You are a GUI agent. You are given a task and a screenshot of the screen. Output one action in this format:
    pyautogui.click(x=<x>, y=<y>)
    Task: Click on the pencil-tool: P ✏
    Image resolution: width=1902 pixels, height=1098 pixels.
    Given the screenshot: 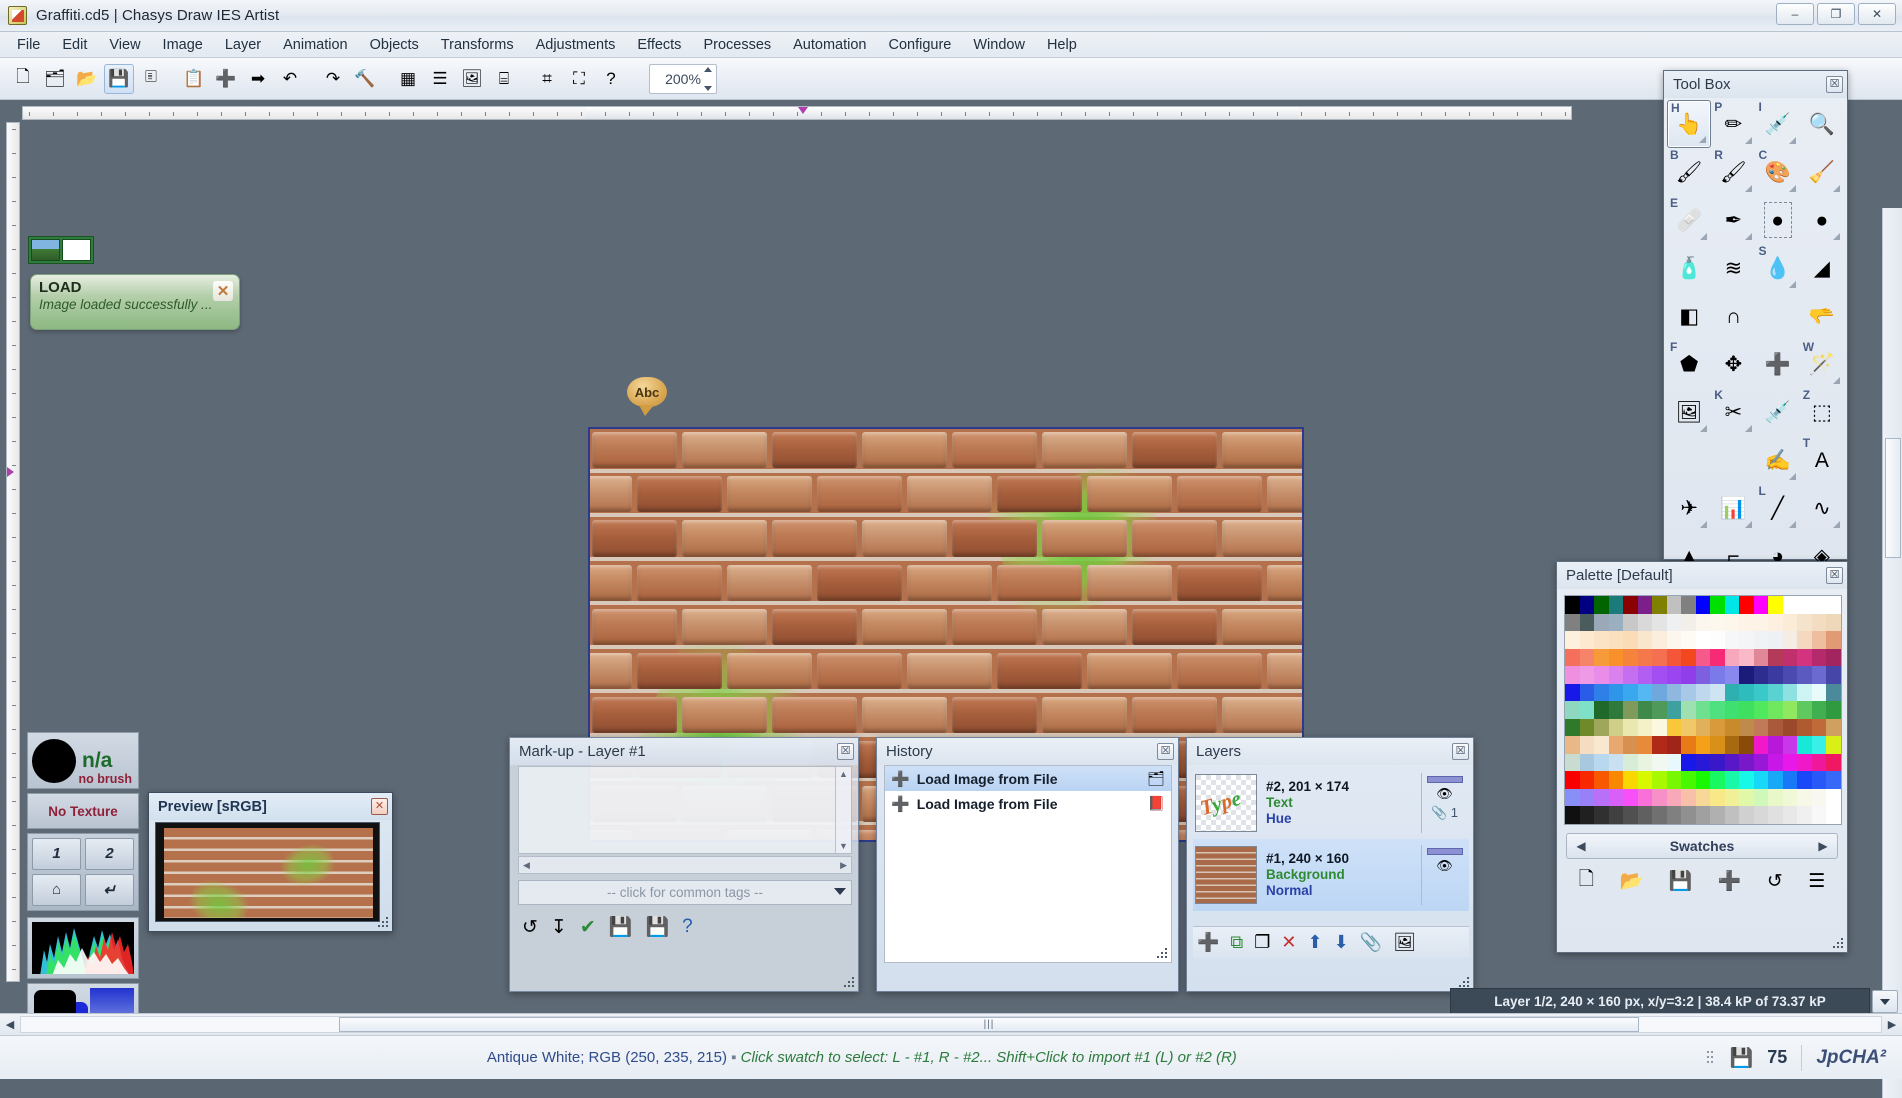 What is the action you would take?
    pyautogui.click(x=1733, y=124)
    